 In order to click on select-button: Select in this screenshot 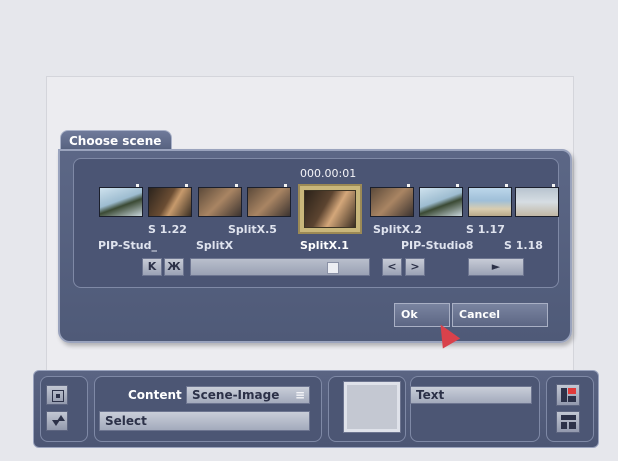, I will do `click(204, 421)`.